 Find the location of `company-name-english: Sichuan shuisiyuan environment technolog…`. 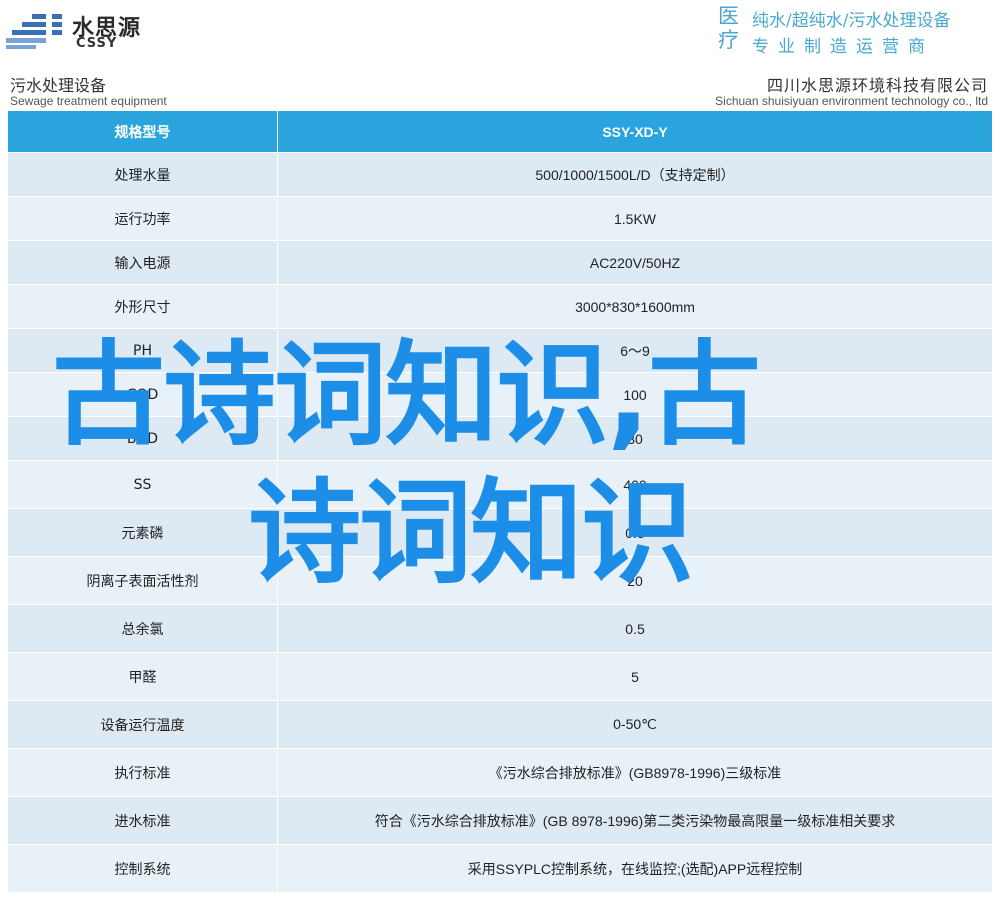

company-name-english: Sichuan shuisiyuan environment technolog… is located at coordinates (851, 101).